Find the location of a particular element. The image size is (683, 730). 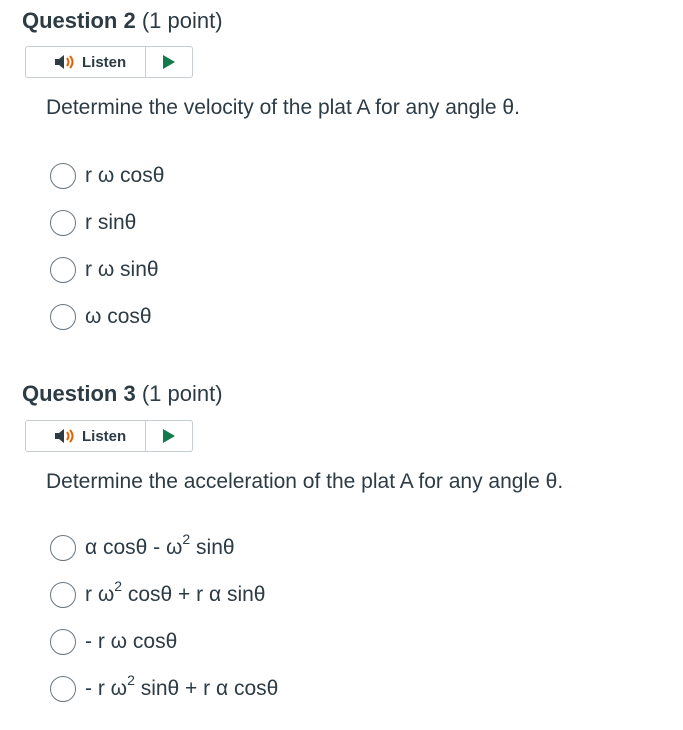

listen-widget-q3: Listen is located at coordinates (109, 436).